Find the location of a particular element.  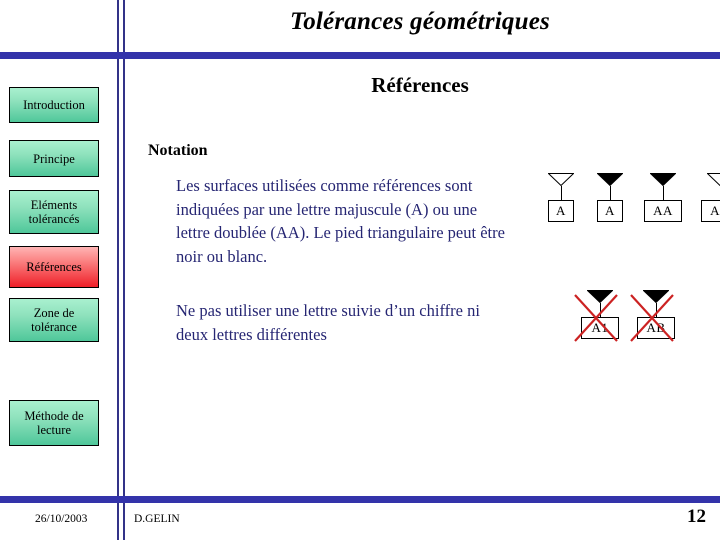

datum-symbol-a-filled: A is located at coordinates (610, 197).